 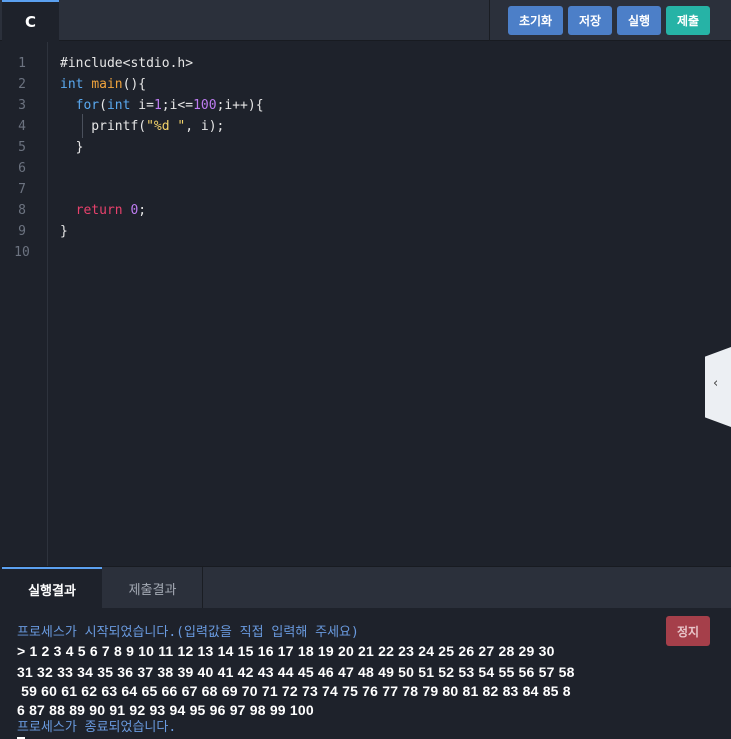 I want to click on line-number: 10, so click(x=22, y=252).